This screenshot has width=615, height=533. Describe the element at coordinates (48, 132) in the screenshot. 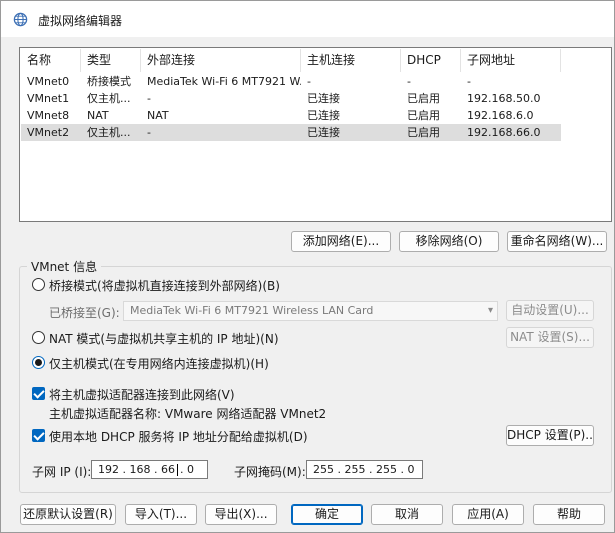

I see `cell-name: VMnet2` at that location.